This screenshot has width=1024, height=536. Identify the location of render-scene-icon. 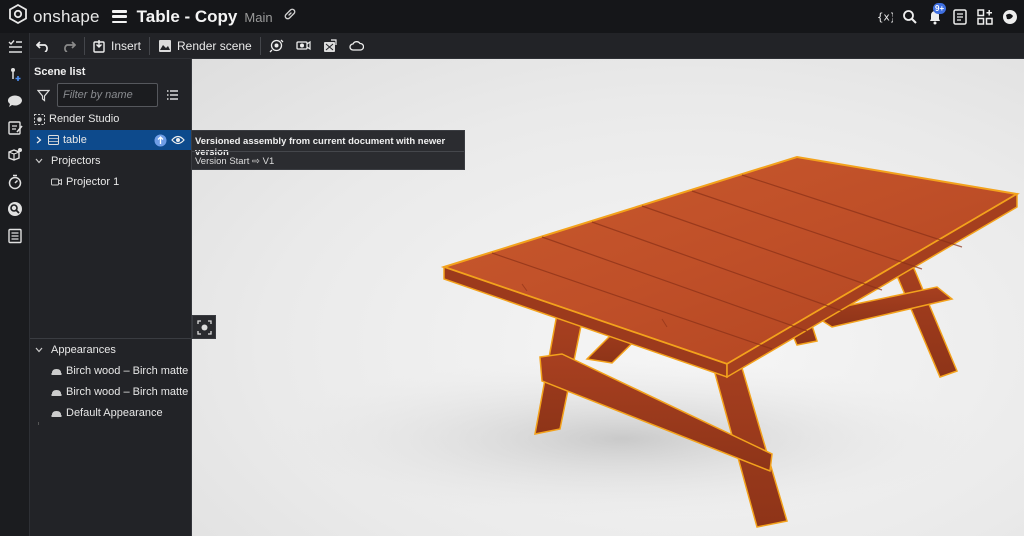
(165, 46).